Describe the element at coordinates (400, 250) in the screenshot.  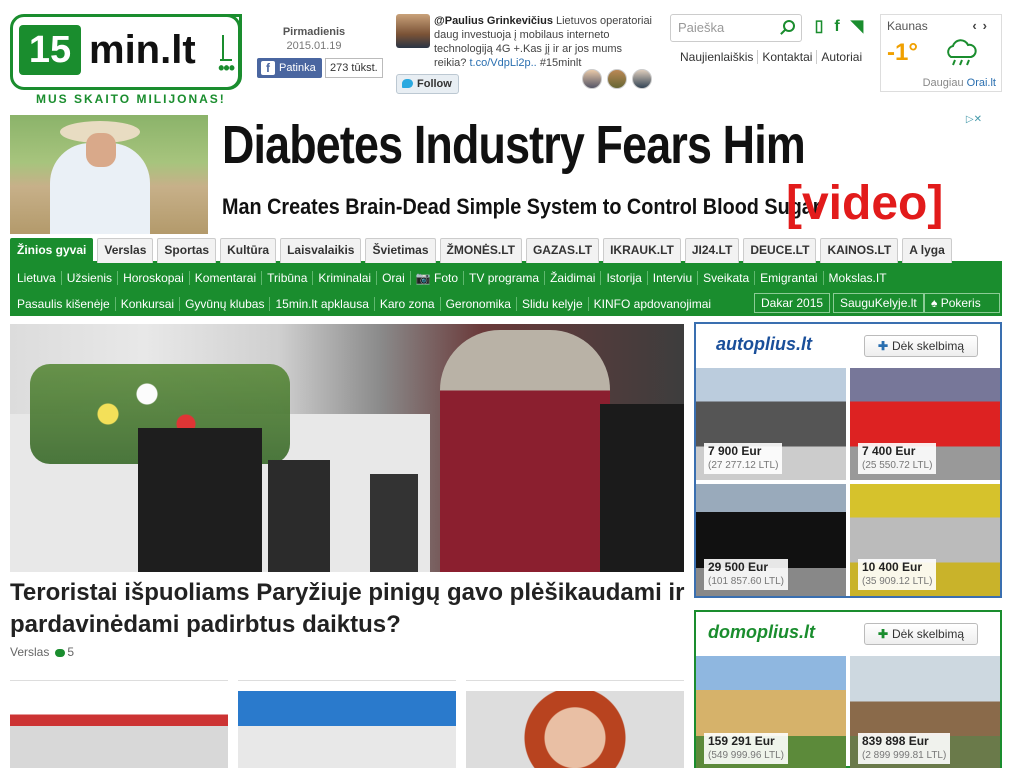
I see `nav-tab: Švietimas` at that location.